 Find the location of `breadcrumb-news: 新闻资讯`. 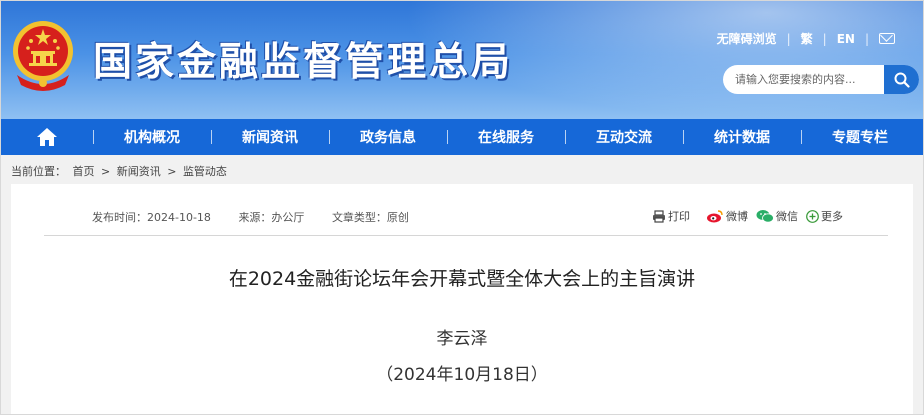

breadcrumb-news: 新闻资讯 is located at coordinates (139, 171).